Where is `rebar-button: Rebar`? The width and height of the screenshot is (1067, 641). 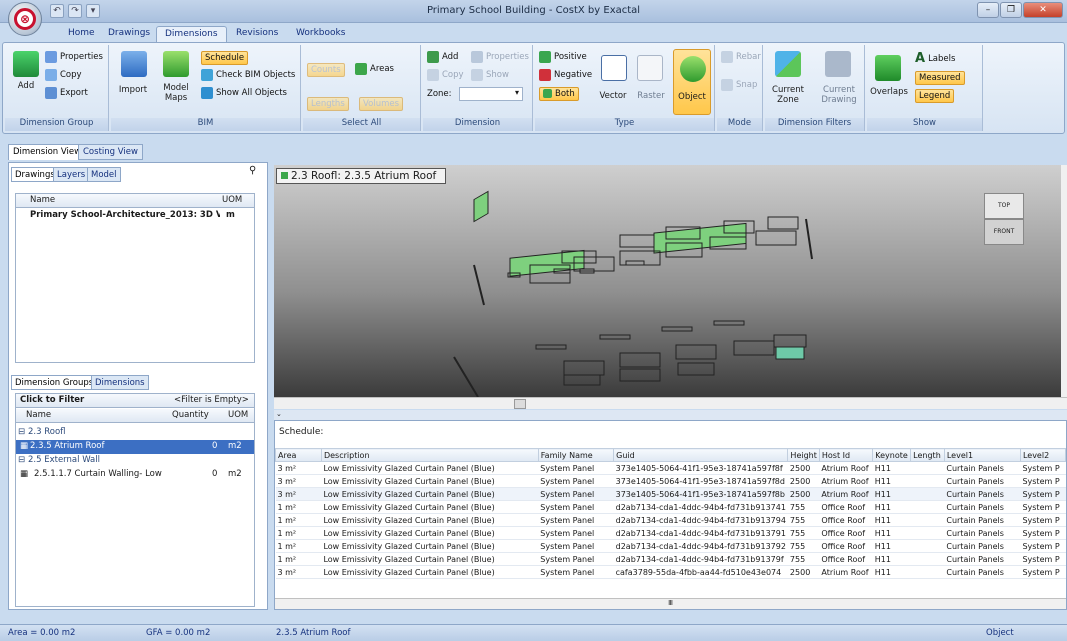 rebar-button: Rebar is located at coordinates (741, 57).